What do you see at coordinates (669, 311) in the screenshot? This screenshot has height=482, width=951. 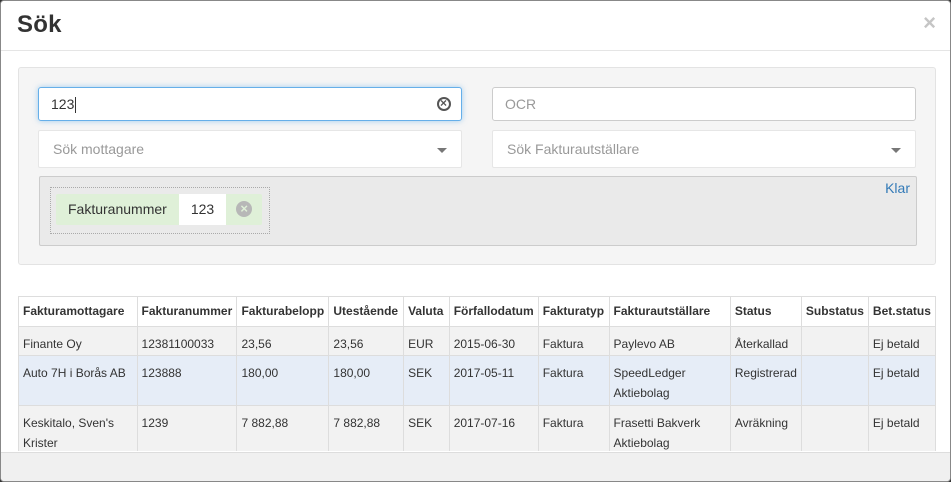 I see `column-header: Fakturautställare` at bounding box center [669, 311].